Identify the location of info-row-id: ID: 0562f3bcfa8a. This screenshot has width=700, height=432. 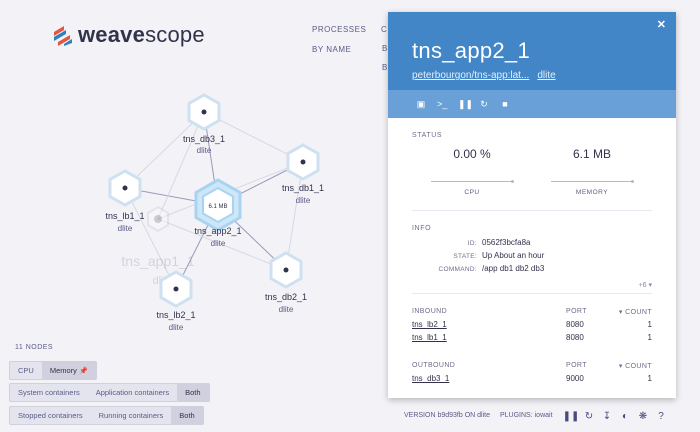
(532, 242).